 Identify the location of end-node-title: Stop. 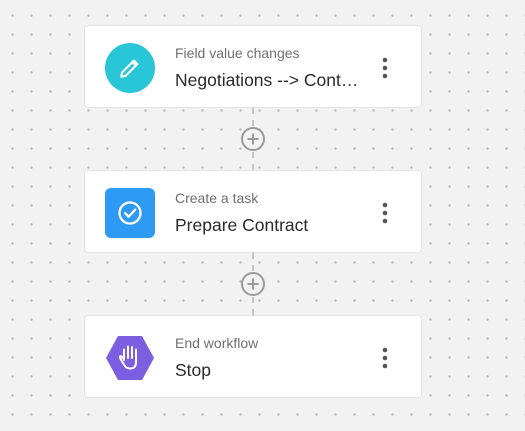
(193, 370).